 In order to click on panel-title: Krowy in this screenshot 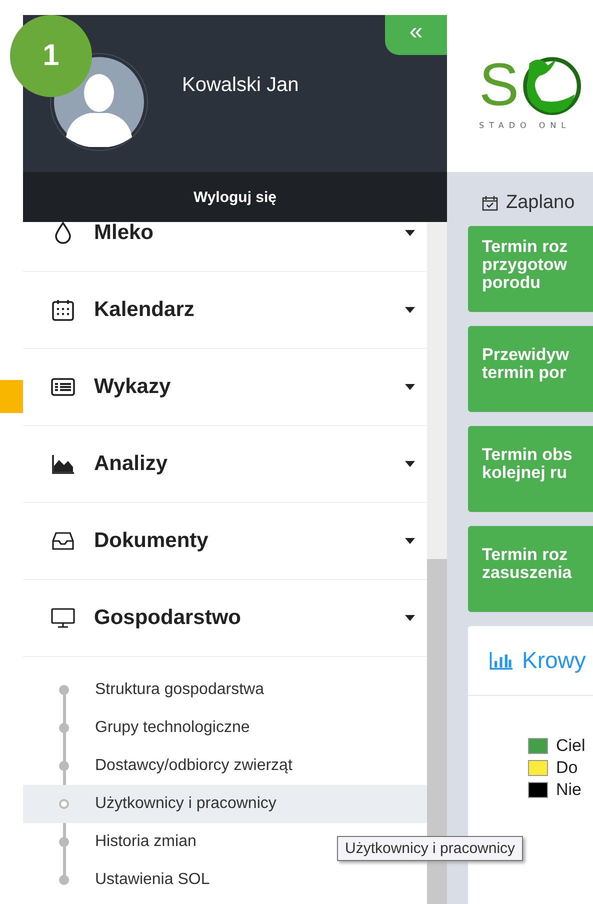, I will do `click(554, 660)`.